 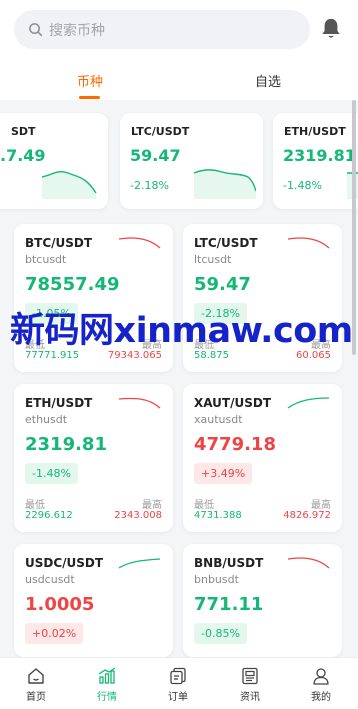 What do you see at coordinates (155, 155) in the screenshot?
I see `mini-card-price: 59.47` at bounding box center [155, 155].